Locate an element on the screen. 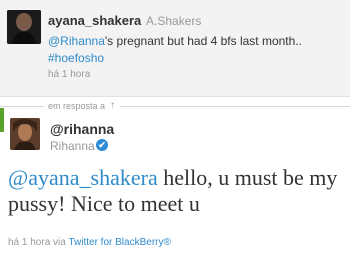  tweet-text: 's pregnant but had 4 bfs last month.. is located at coordinates (203, 41).